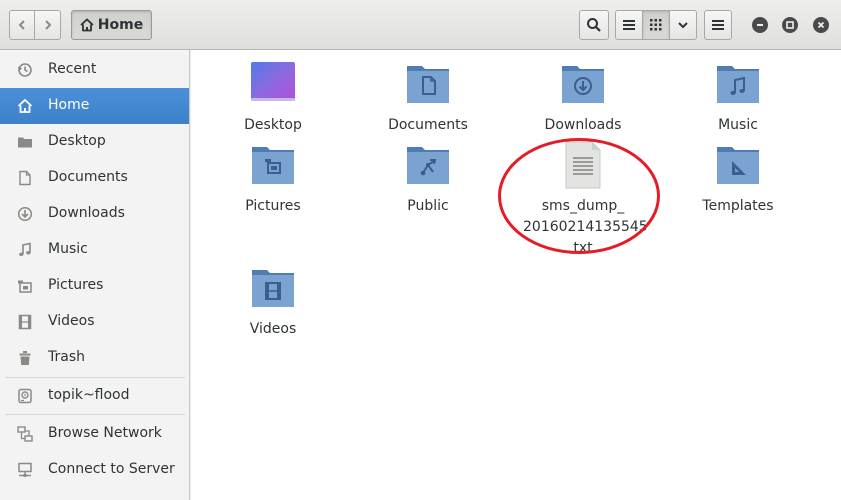  Describe the element at coordinates (89, 395) in the screenshot. I see `sidebar-item-label: topik~flood` at that location.